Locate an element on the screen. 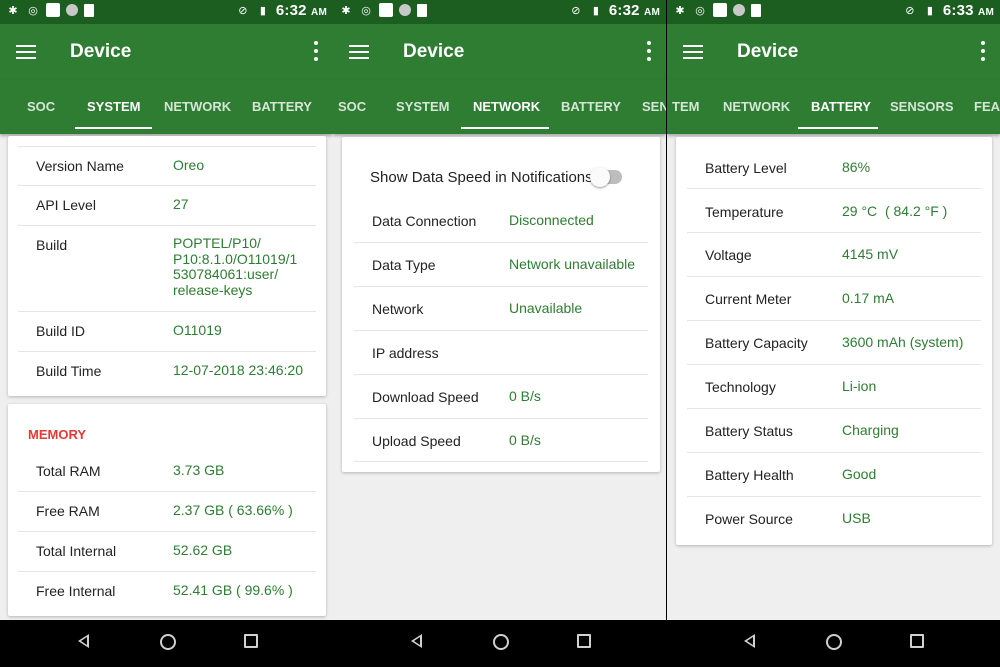 The height and width of the screenshot is (667, 1000). system-navigation-bar is located at coordinates (500, 643).